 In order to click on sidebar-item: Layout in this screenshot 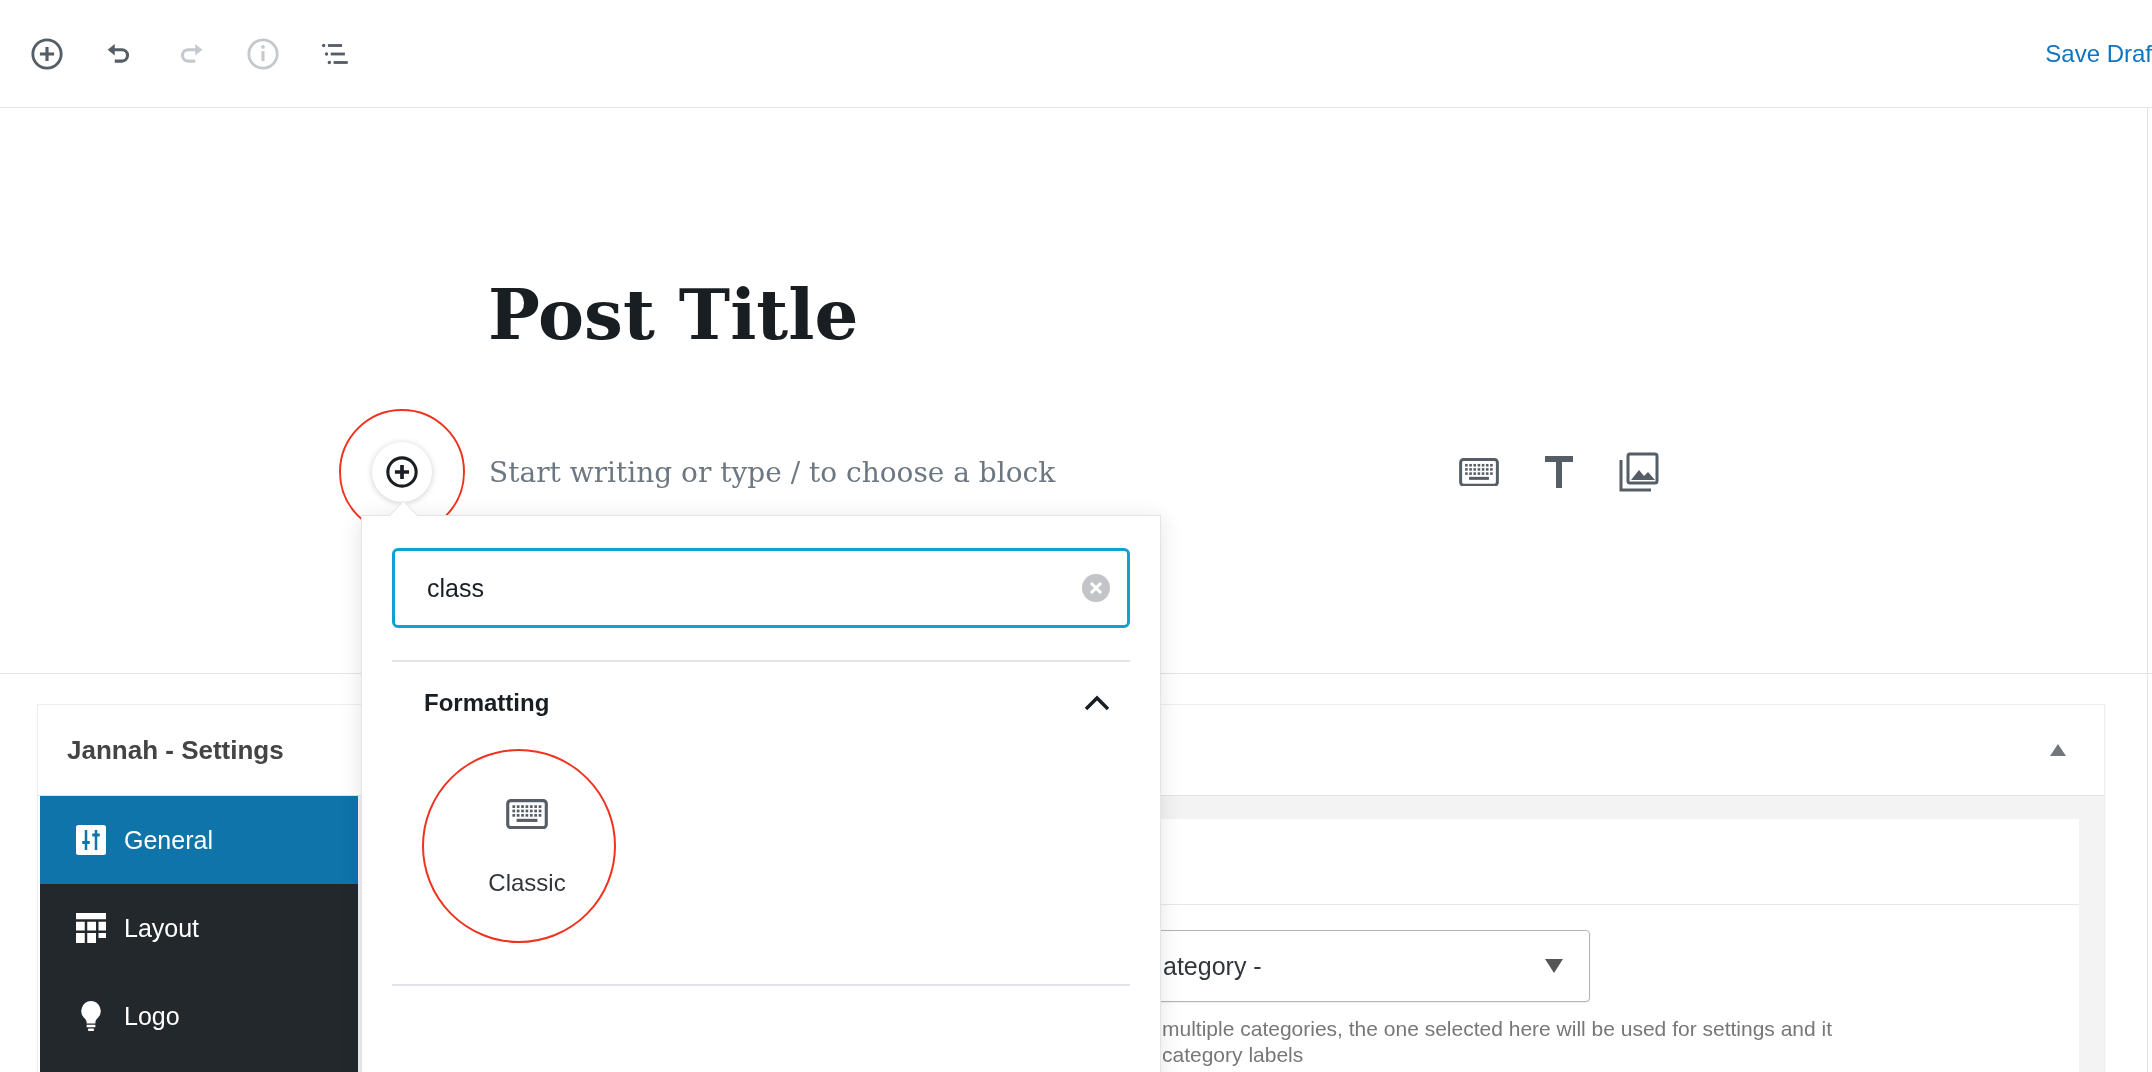, I will do `click(199, 928)`.